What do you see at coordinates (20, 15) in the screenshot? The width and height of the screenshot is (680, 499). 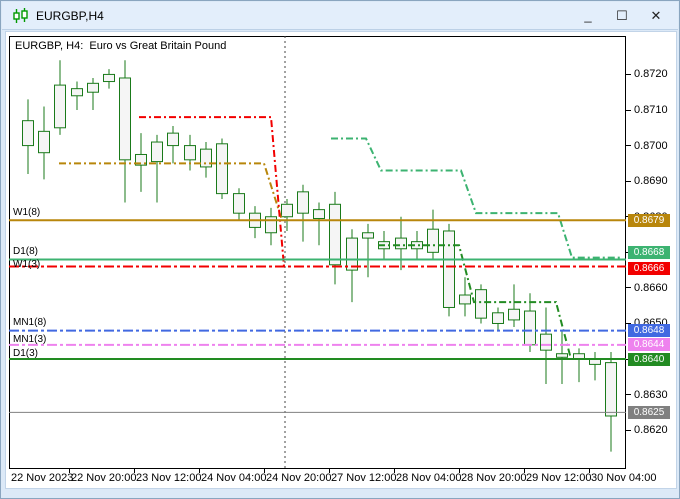 I see `candlestick-chart-icon` at bounding box center [20, 15].